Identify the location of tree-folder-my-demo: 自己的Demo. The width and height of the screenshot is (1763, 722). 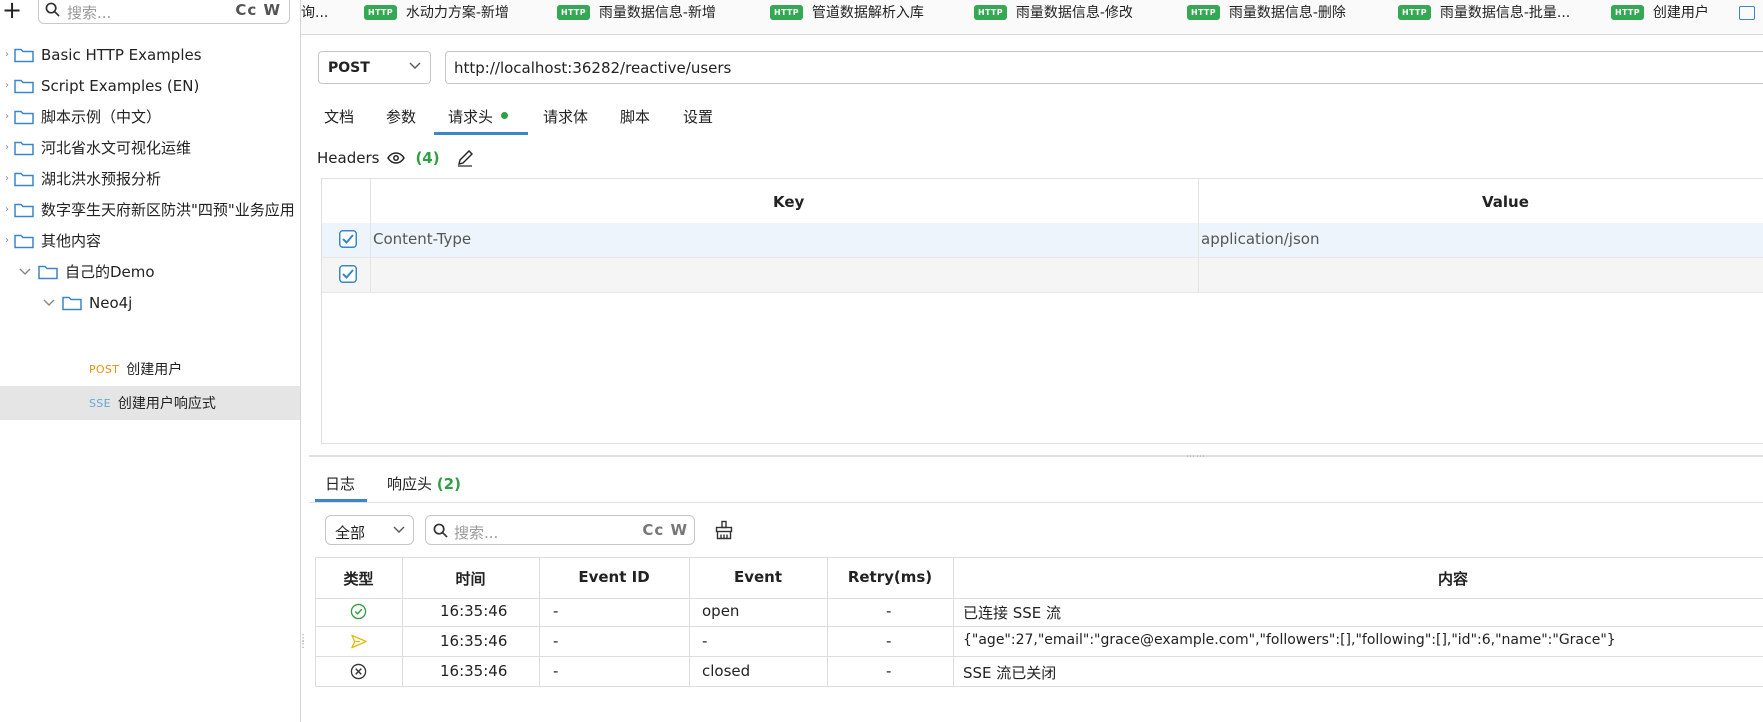
(150, 271).